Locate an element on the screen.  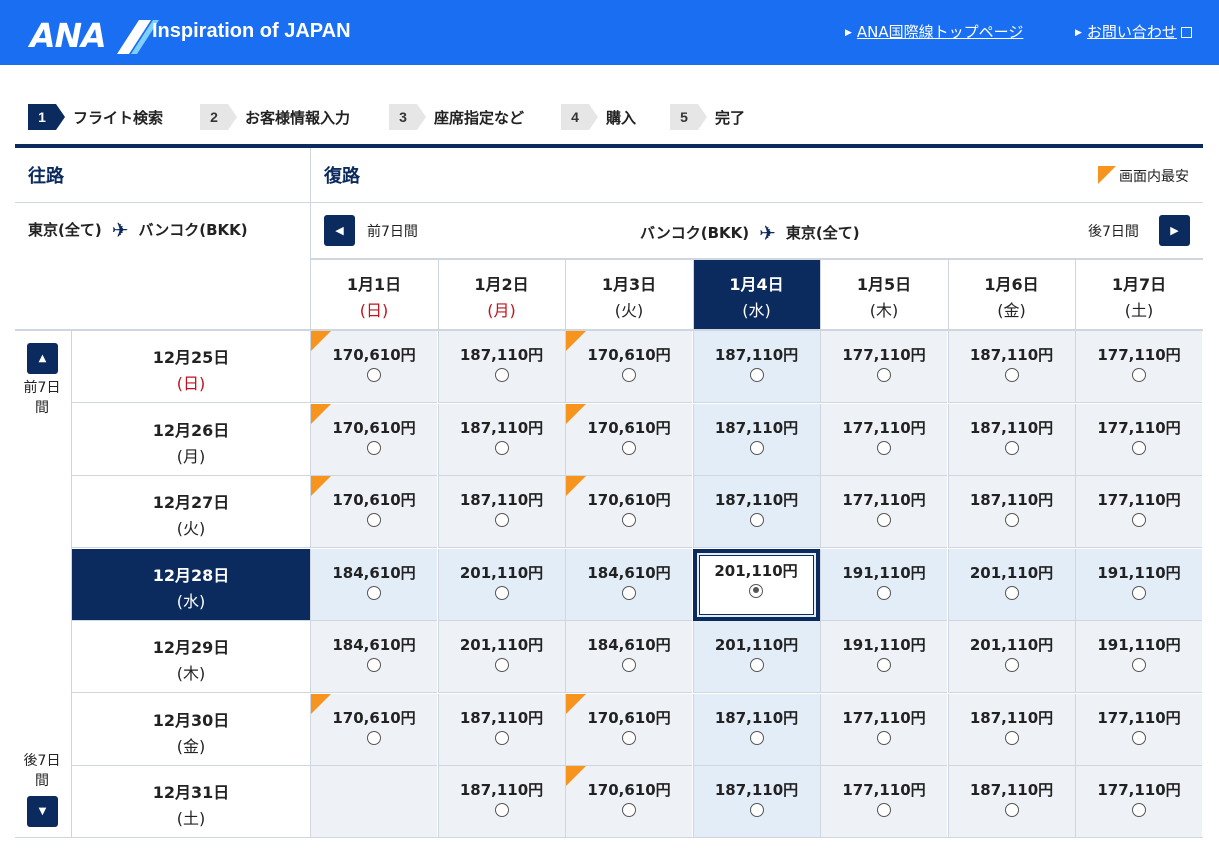
ana-logo: ANA is located at coordinates (87, 32).